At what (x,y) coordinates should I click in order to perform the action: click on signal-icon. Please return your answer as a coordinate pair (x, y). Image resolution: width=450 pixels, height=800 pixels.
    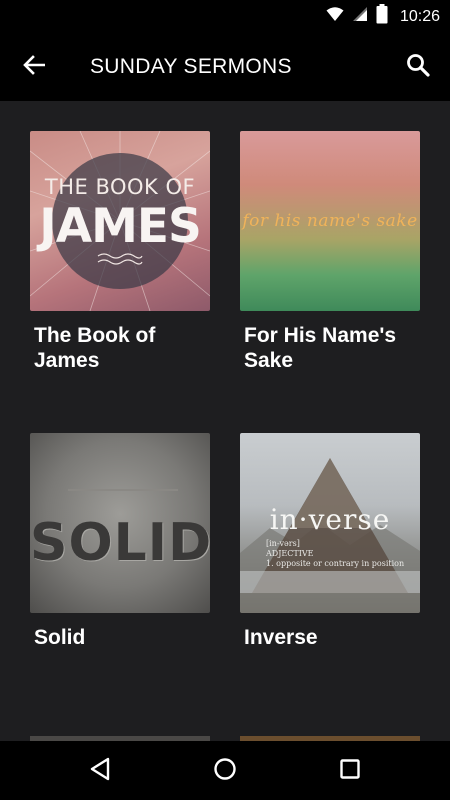
    Looking at the image, I should click on (360, 16).